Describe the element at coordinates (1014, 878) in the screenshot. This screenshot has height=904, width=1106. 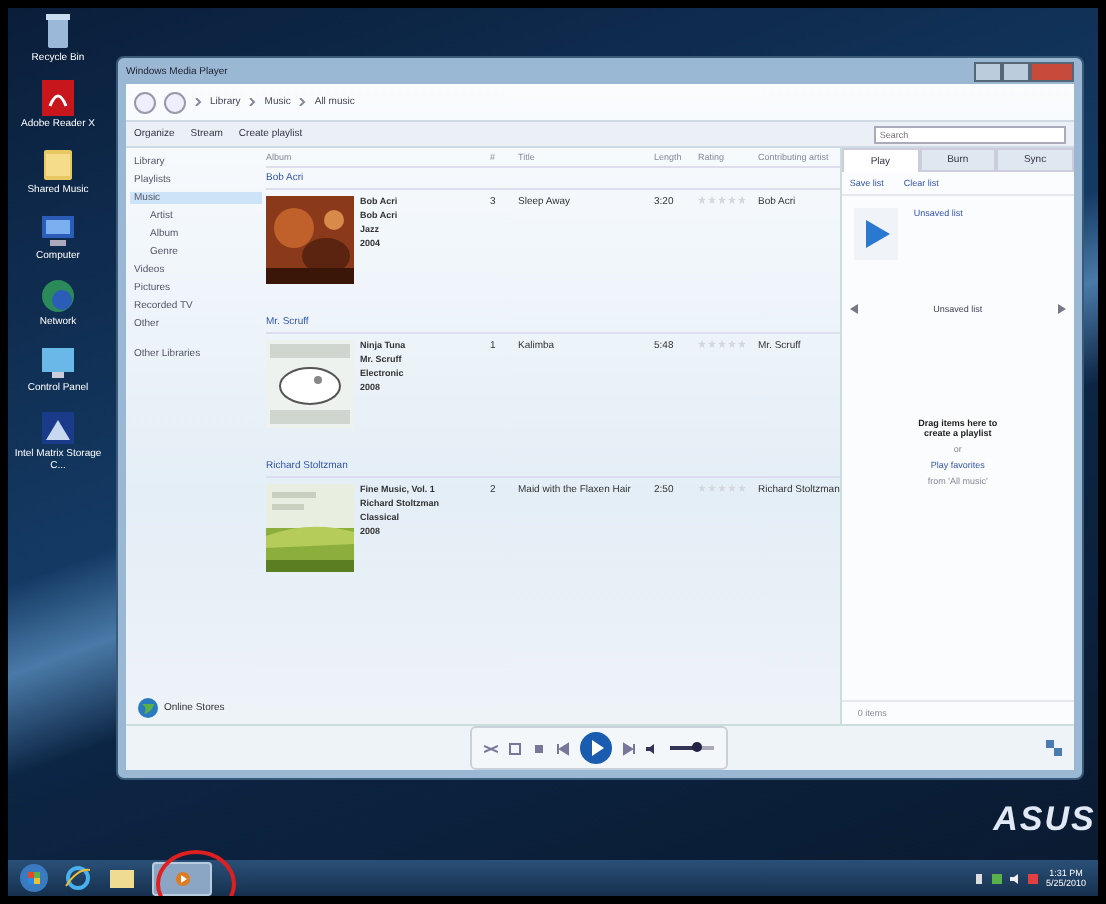
I see `volume-icon` at that location.